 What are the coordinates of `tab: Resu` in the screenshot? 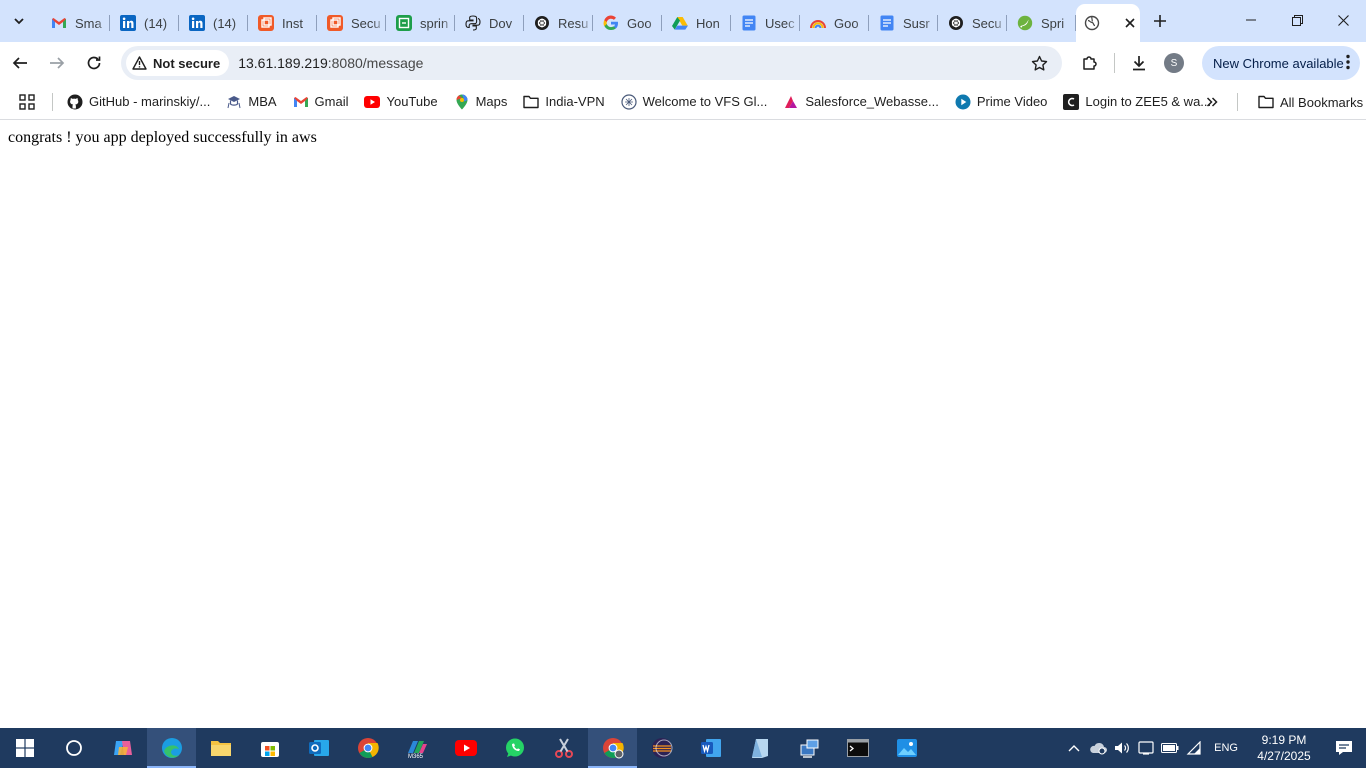 It's located at (558, 23).